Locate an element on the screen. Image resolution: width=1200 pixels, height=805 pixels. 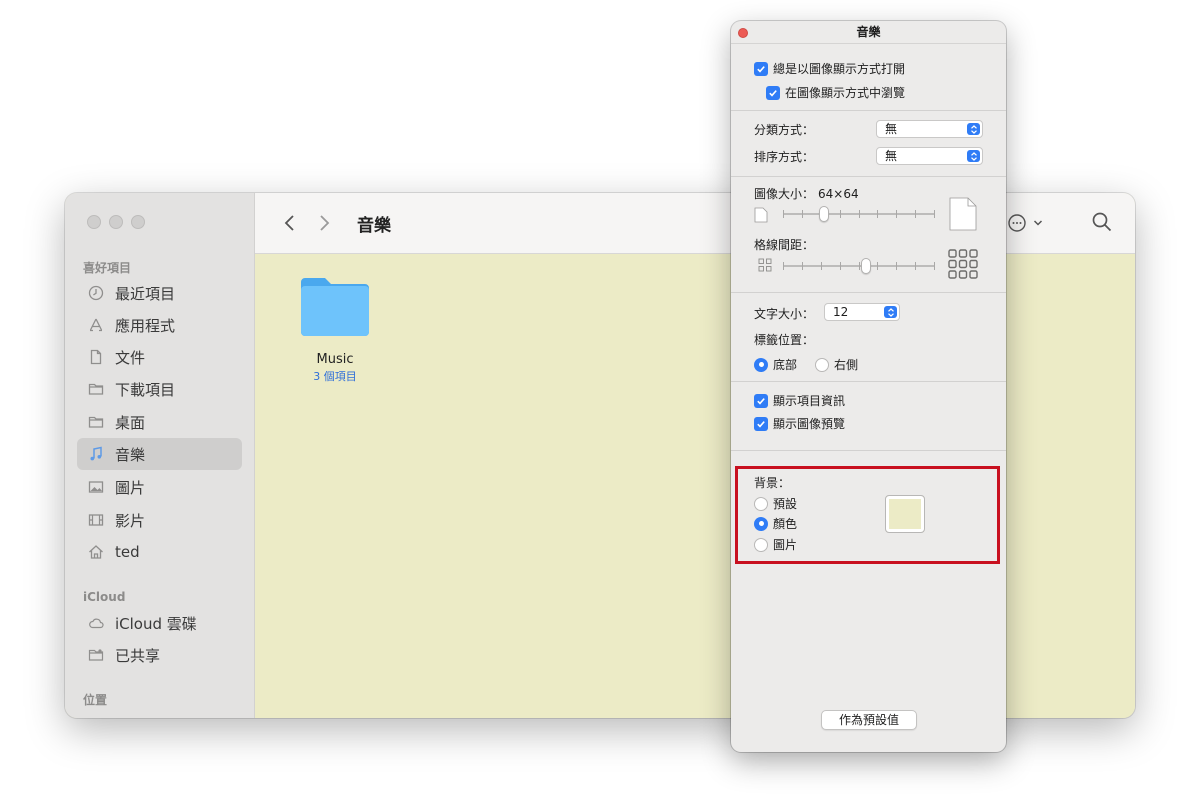
small-document-icon is located at coordinates (761, 215).